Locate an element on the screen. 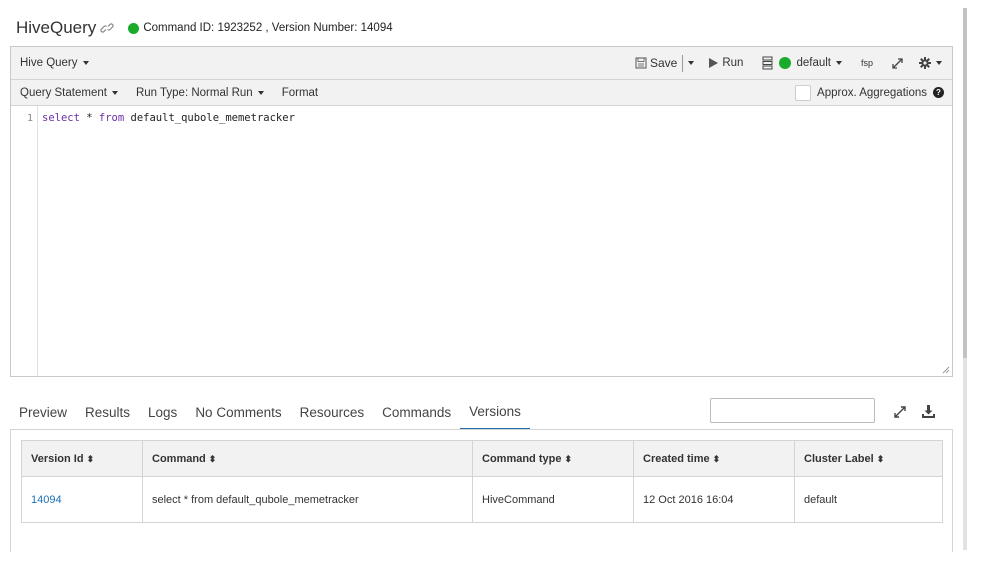  save-options-dropdown is located at coordinates (691, 63).